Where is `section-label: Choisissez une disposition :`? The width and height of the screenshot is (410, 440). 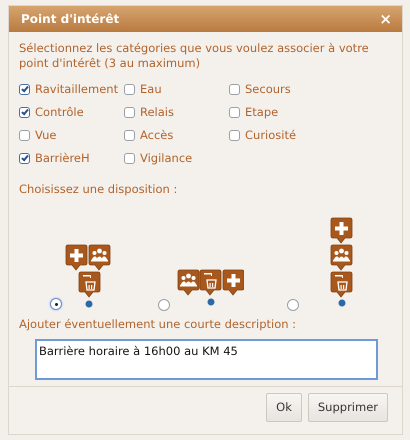
section-label: Choisissez une disposition : is located at coordinates (98, 189).